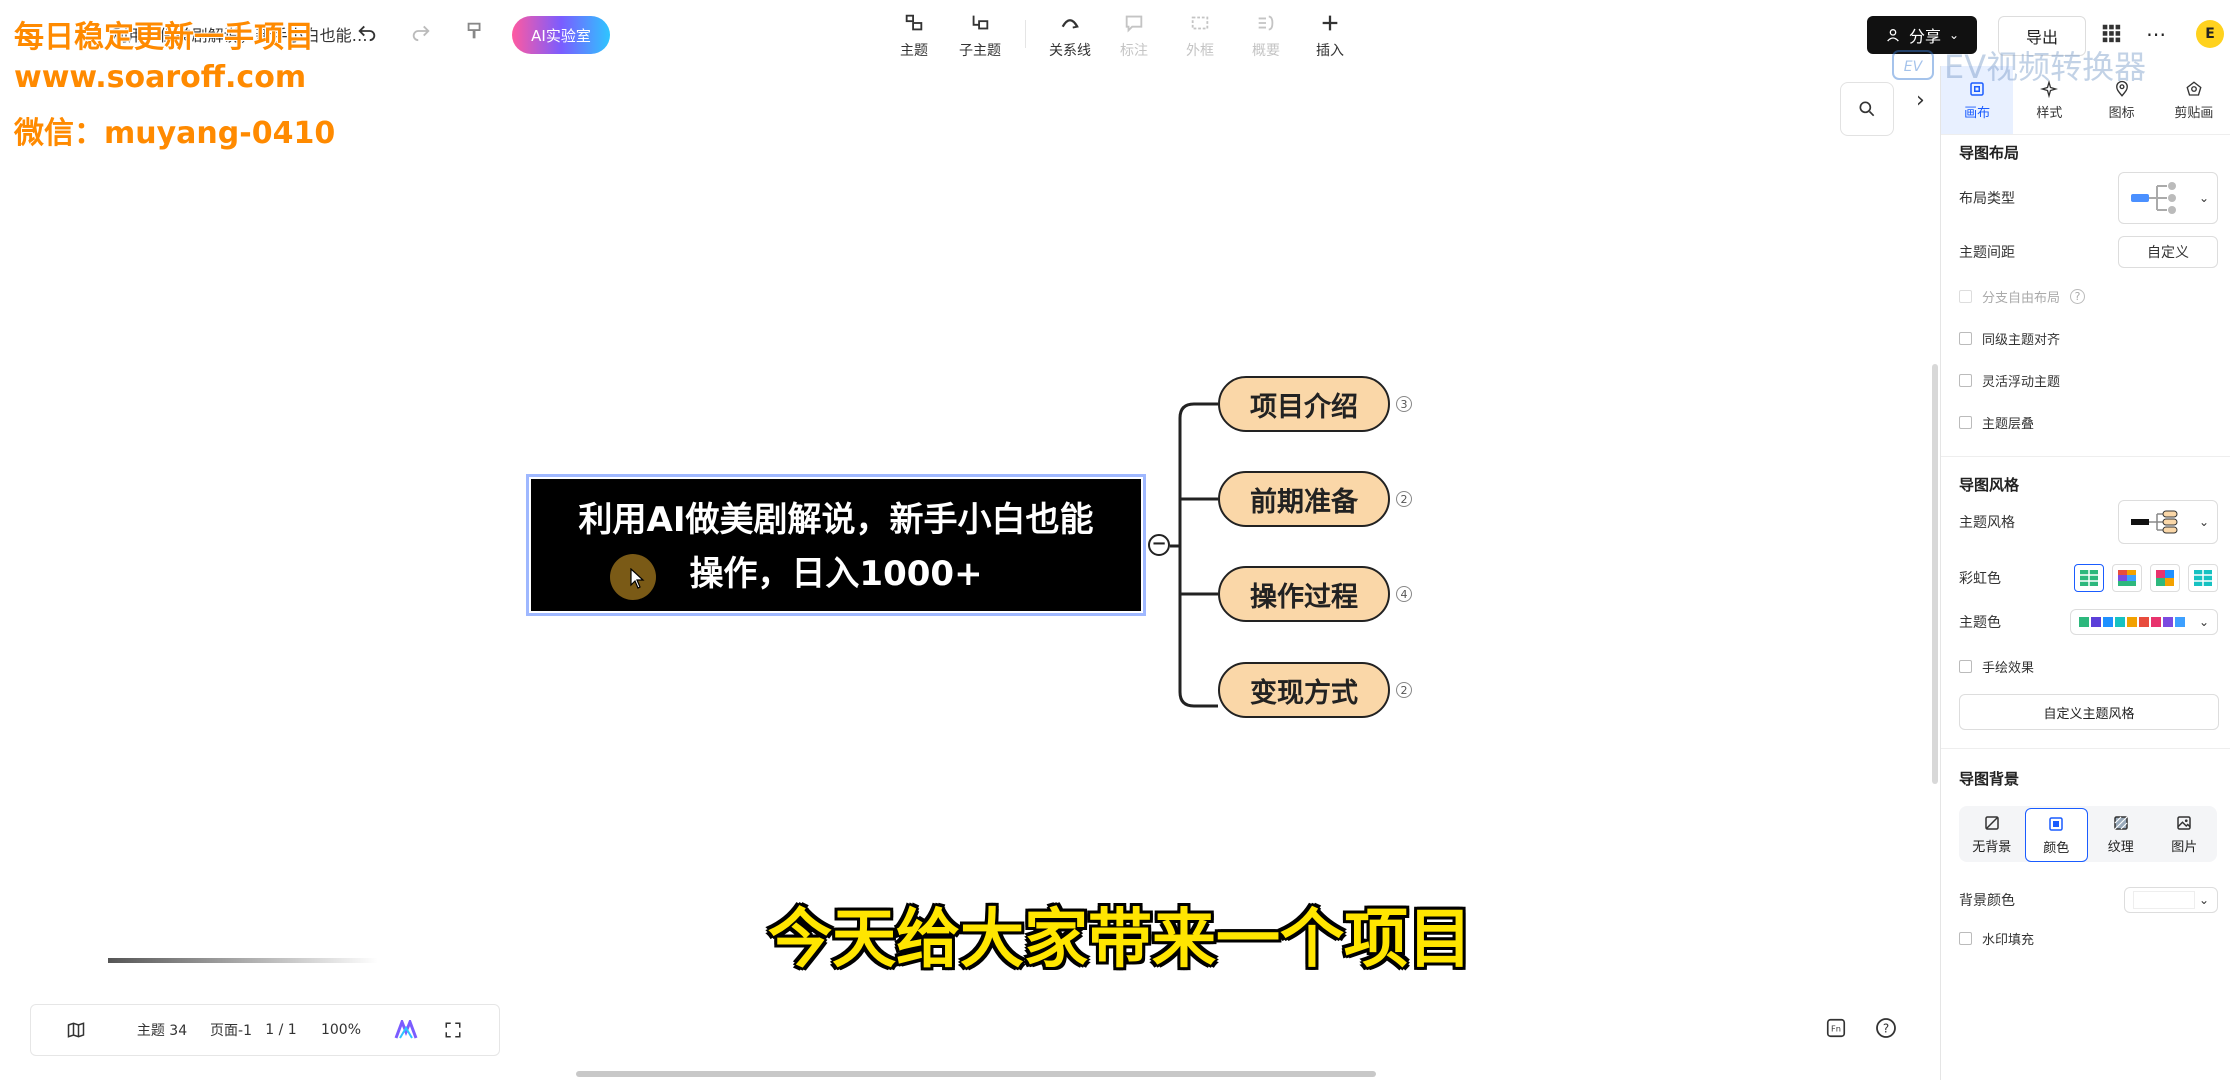  Describe the element at coordinates (367, 33) in the screenshot. I see `undo-icon` at that location.